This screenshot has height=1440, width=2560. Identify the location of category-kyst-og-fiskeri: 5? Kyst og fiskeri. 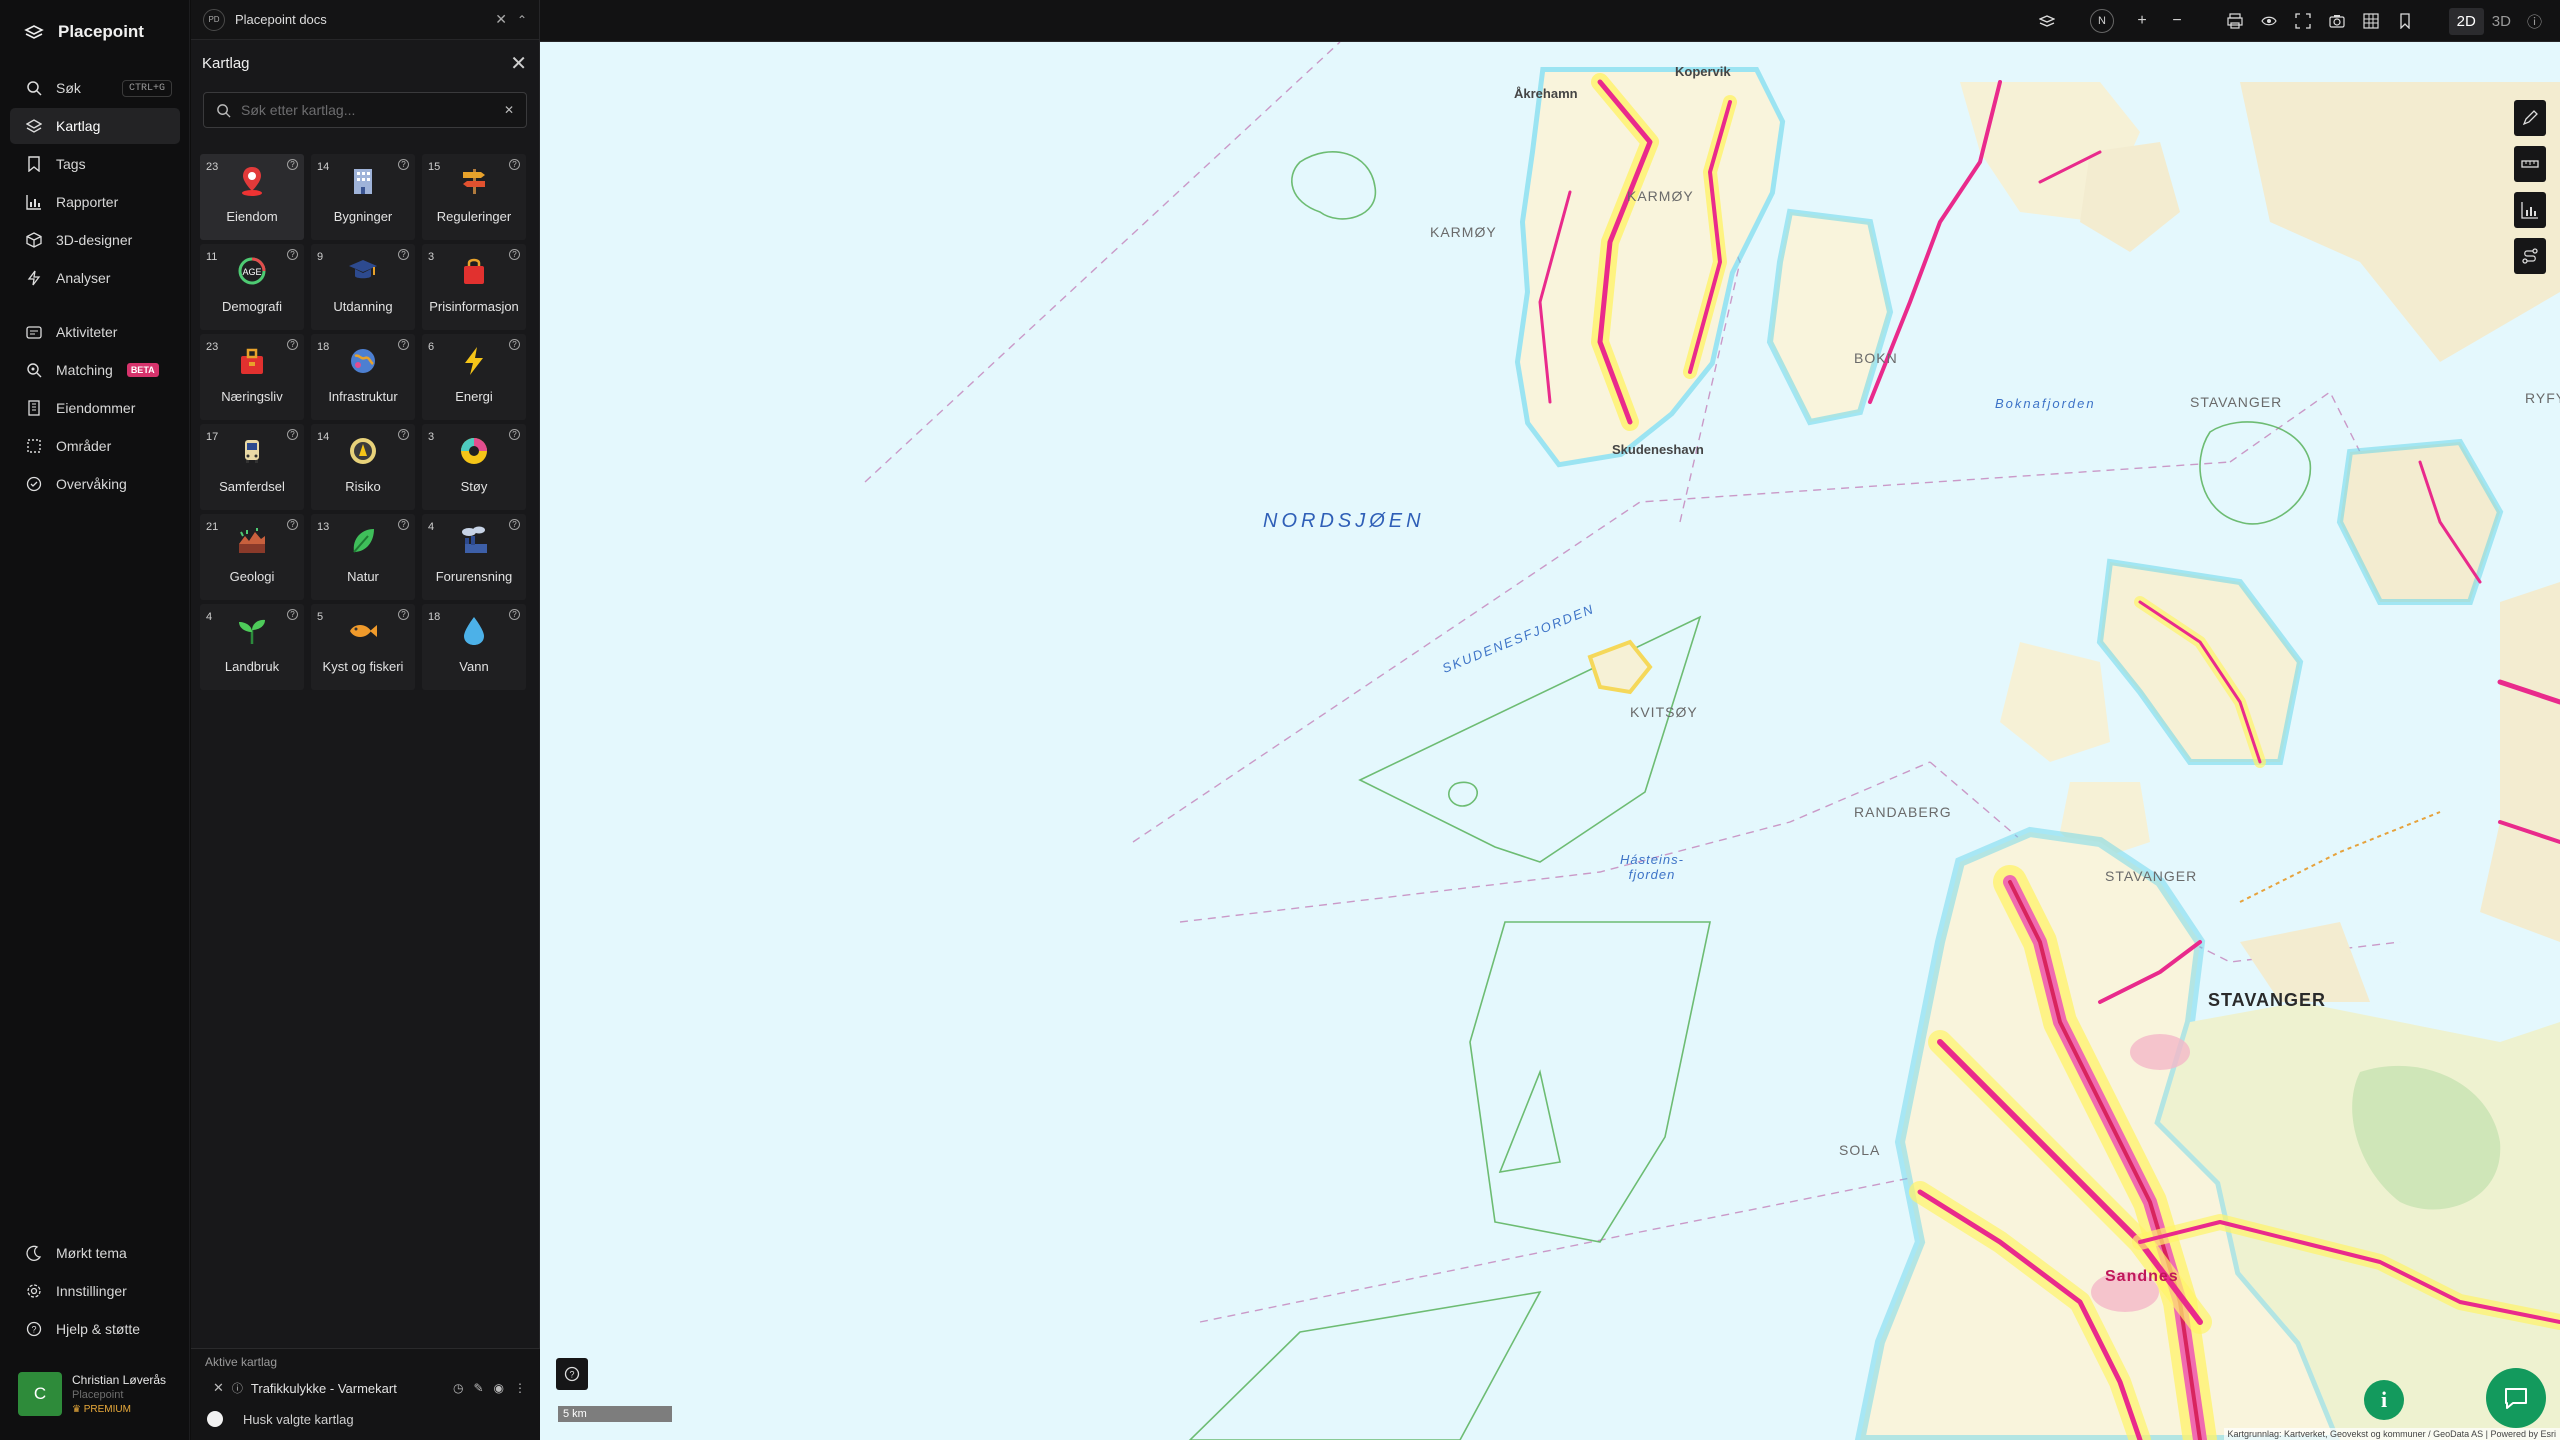
(363, 647).